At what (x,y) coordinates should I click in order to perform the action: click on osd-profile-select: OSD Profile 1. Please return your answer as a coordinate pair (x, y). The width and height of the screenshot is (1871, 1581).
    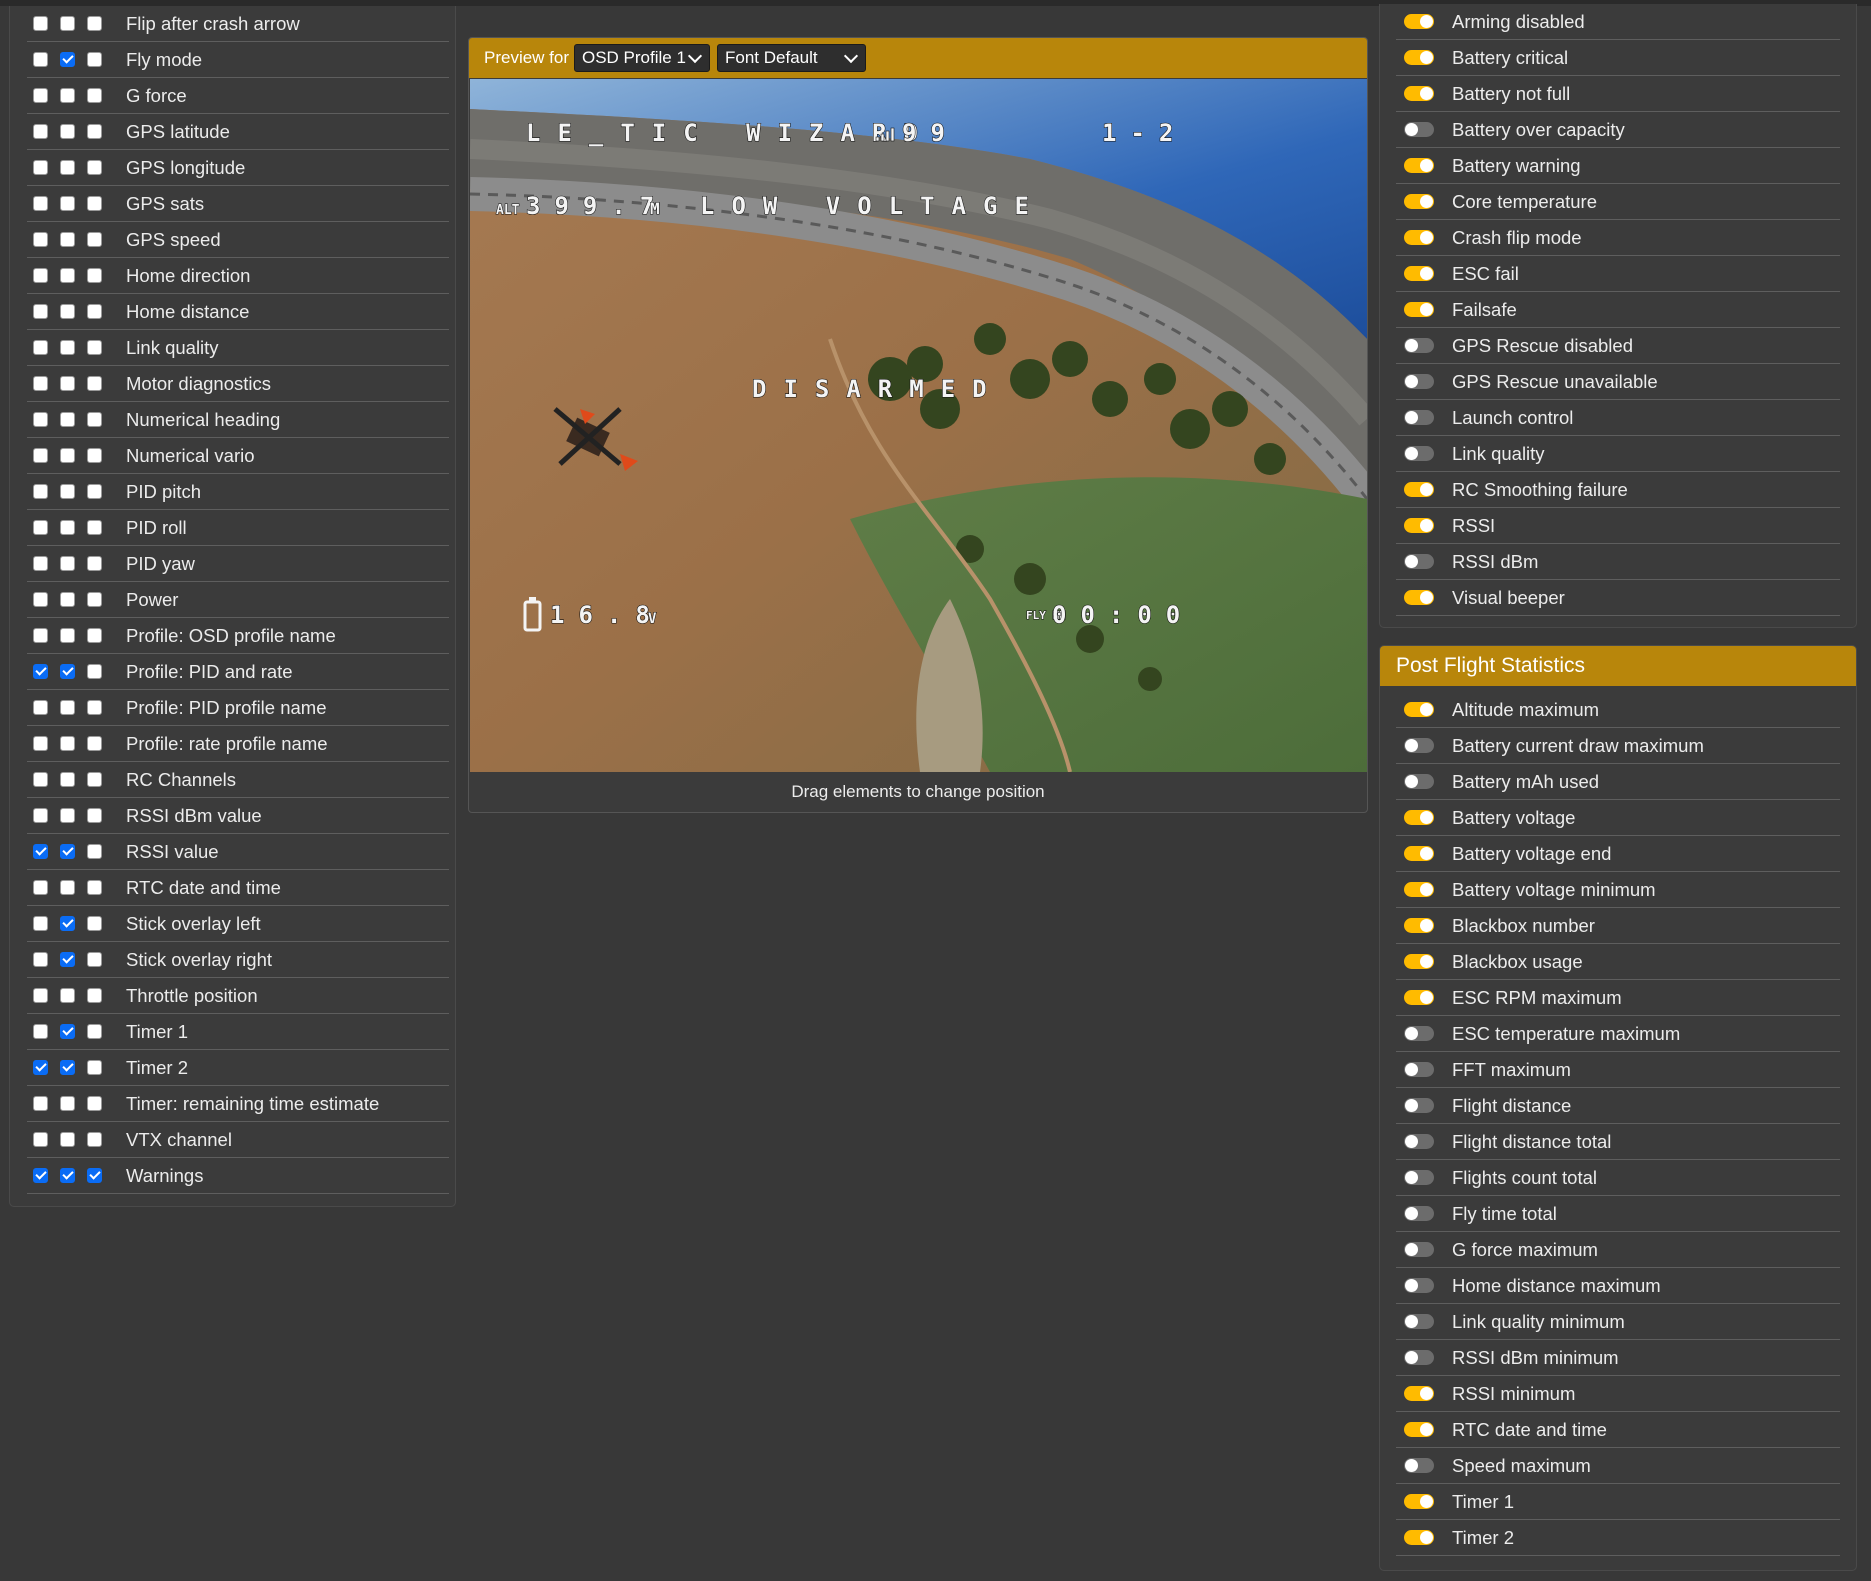
    Looking at the image, I should click on (642, 58).